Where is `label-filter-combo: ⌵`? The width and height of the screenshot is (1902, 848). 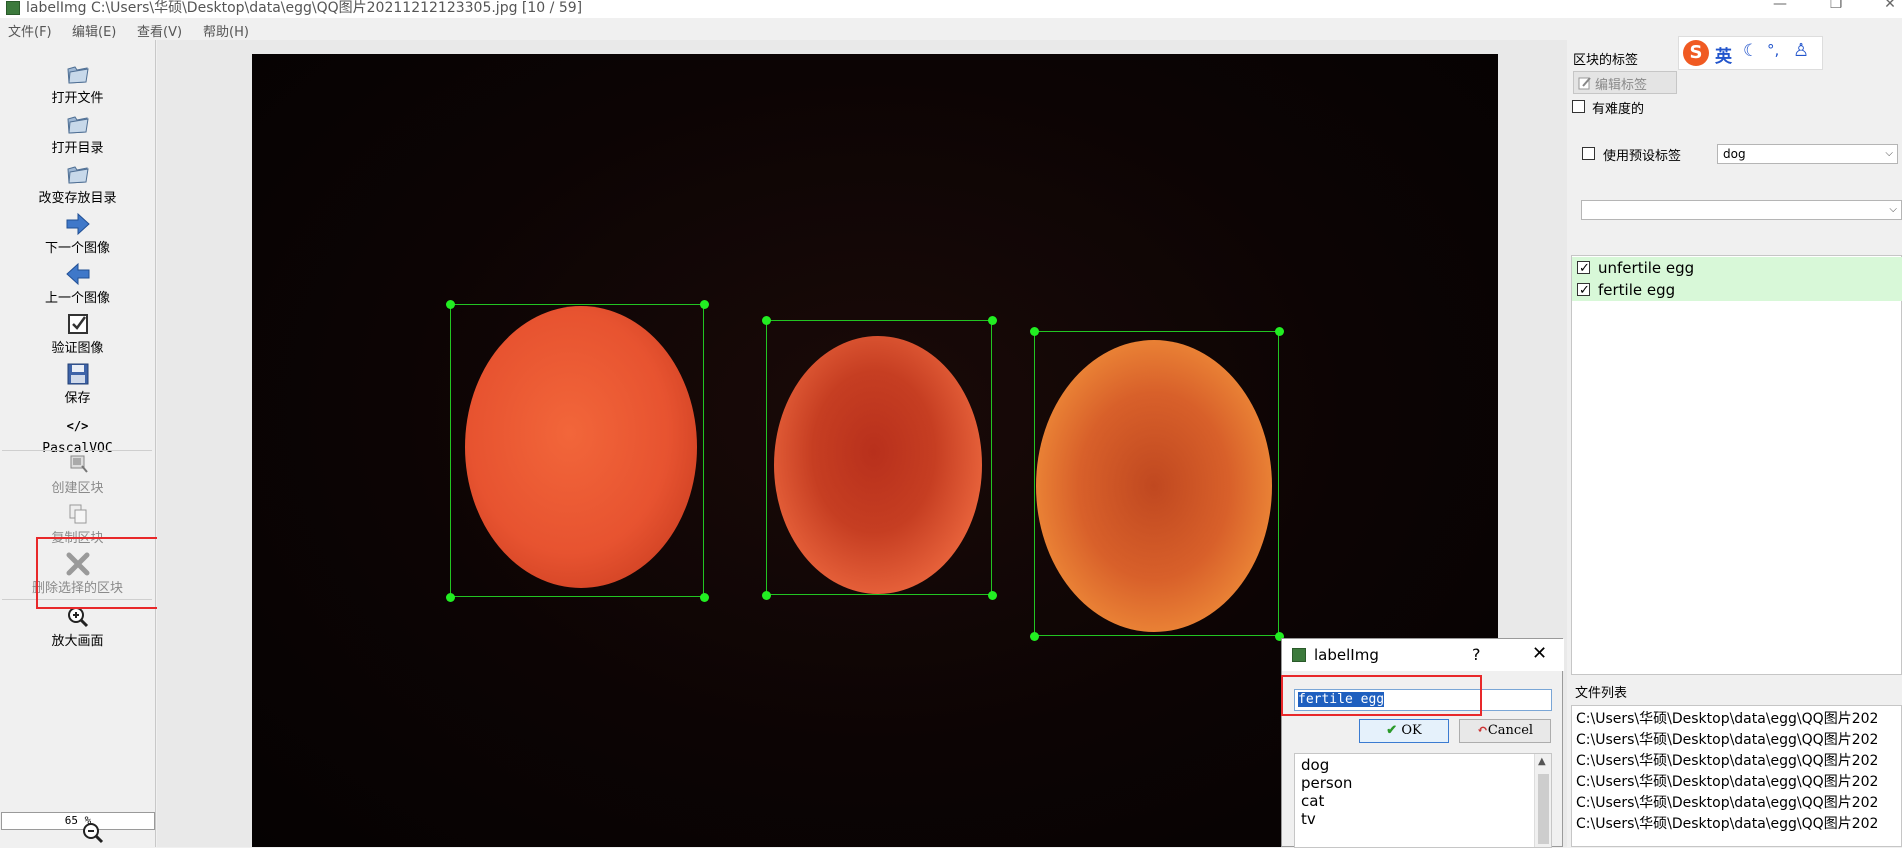 label-filter-combo: ⌵ is located at coordinates (1741, 210).